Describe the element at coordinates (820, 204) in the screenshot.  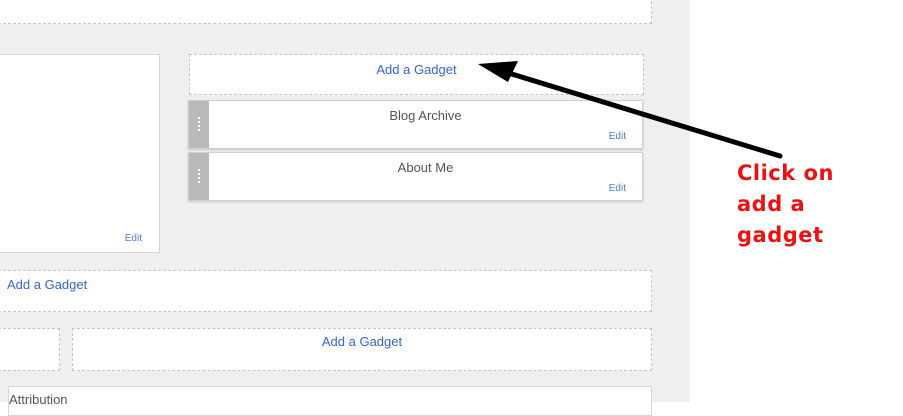
I see `annotation-callout: Click on add a gadget` at that location.